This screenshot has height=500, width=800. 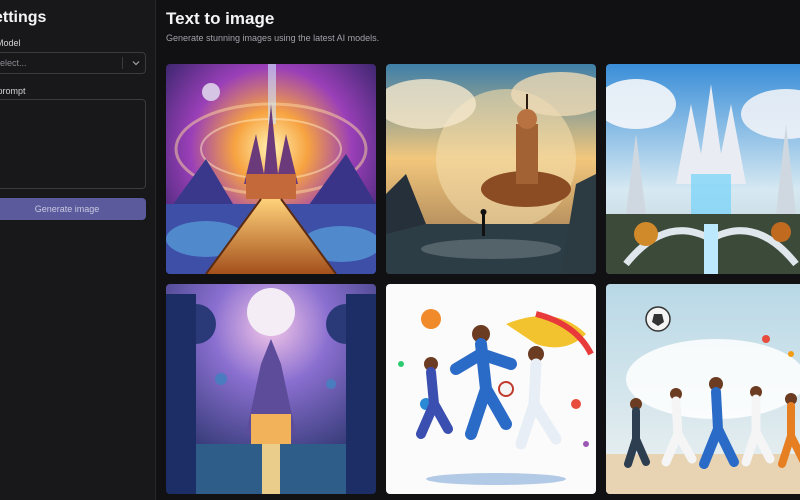 What do you see at coordinates (13, 91) in the screenshot?
I see `prompt-label: r prompt` at bounding box center [13, 91].